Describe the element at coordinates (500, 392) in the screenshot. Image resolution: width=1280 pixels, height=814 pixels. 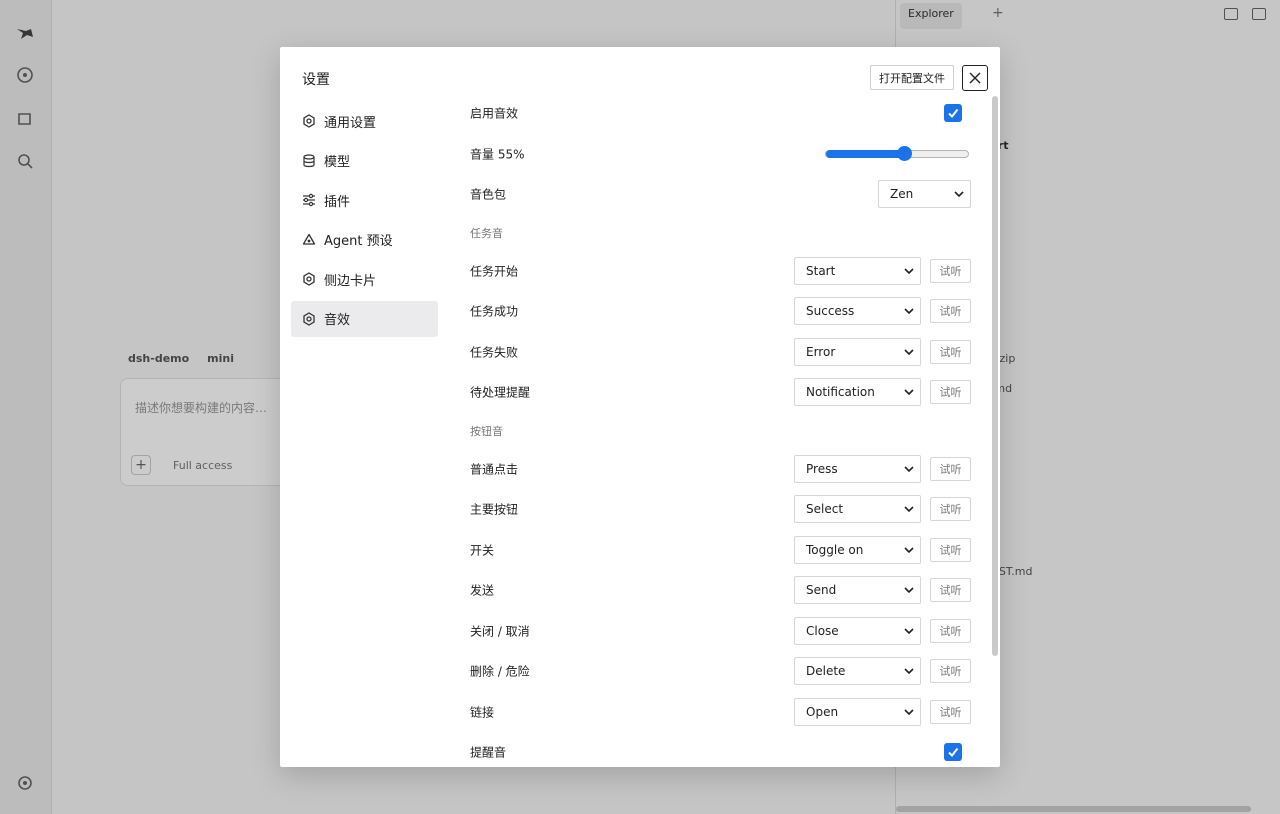
I see `task-sound-label: 待处理提醒` at that location.